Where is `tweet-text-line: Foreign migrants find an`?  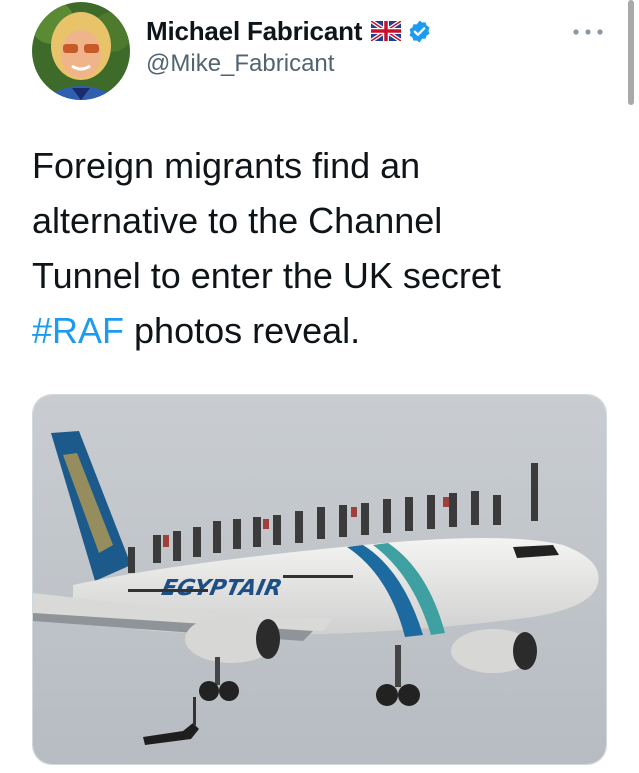
tweet-text-line: Foreign migrants find an is located at coordinates (226, 165).